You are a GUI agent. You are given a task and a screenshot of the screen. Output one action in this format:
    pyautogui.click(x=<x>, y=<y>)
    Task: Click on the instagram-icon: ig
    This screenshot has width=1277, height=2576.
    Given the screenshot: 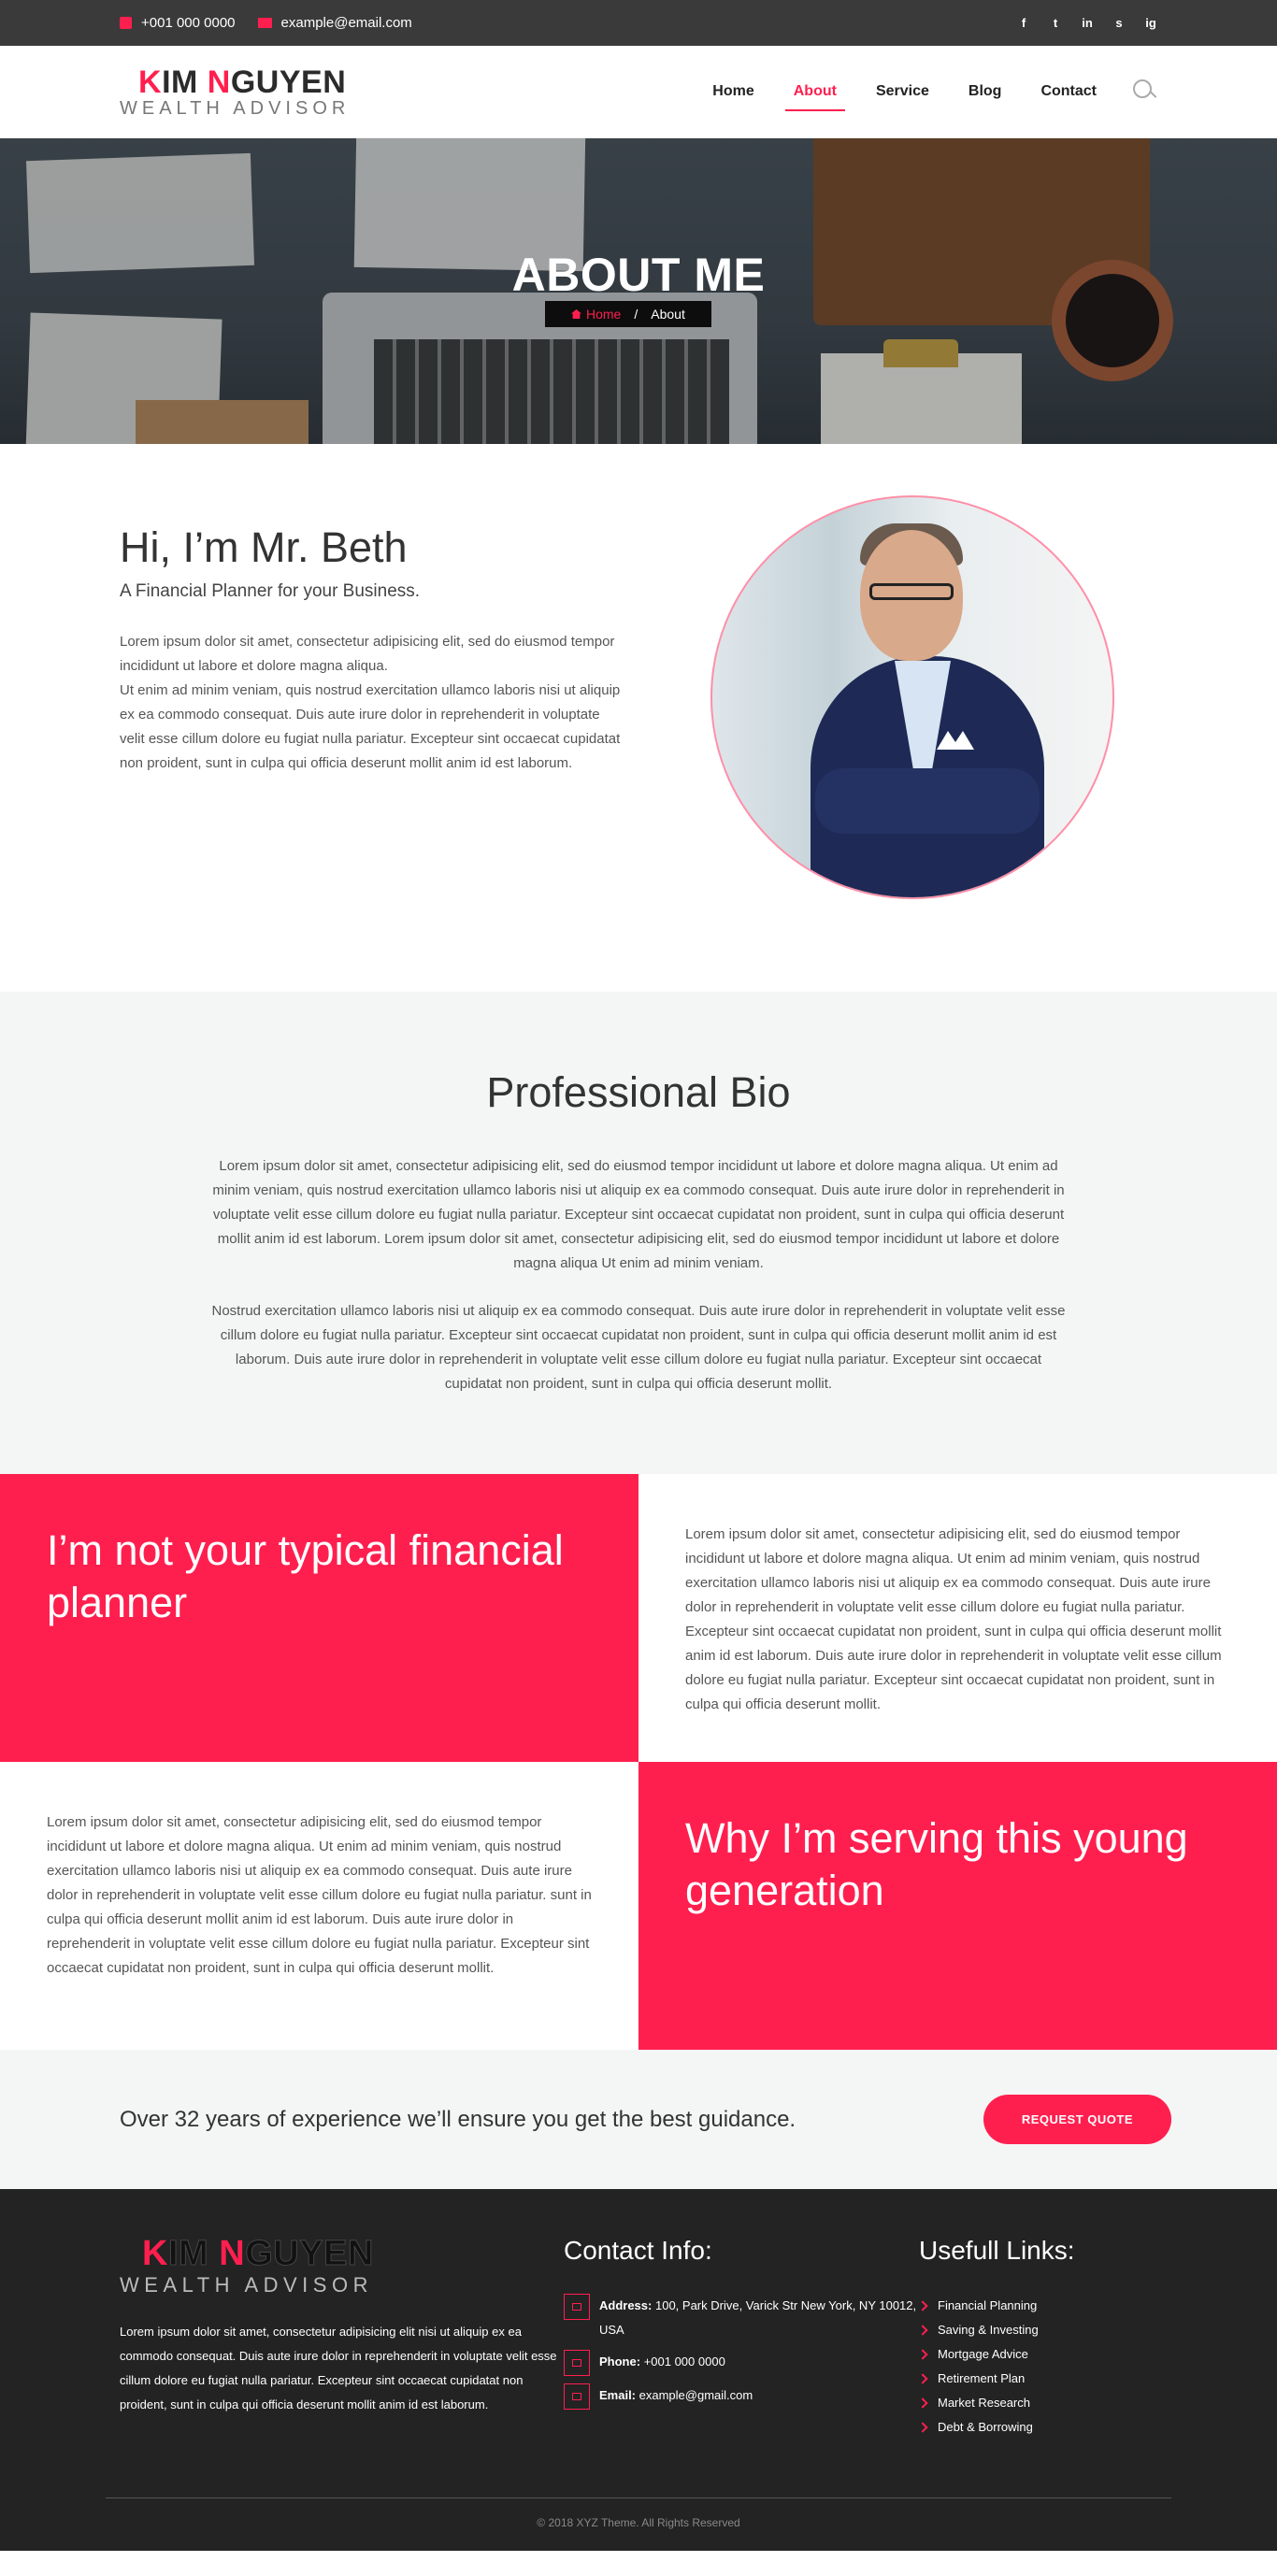 What is the action you would take?
    pyautogui.click(x=1150, y=23)
    